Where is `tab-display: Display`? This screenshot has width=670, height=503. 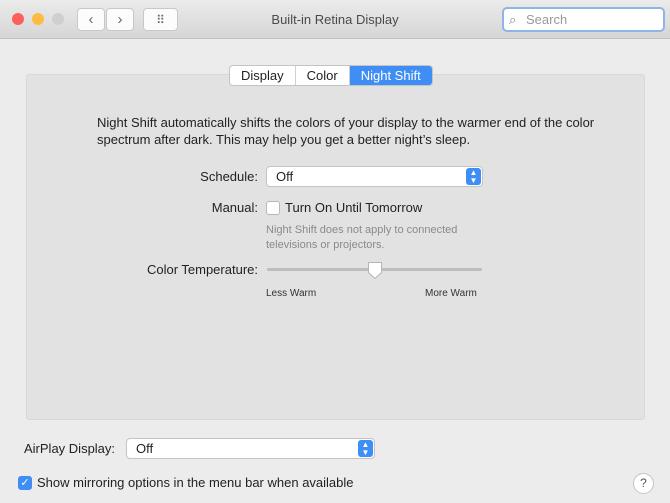
tab-display: Display is located at coordinates (262, 75).